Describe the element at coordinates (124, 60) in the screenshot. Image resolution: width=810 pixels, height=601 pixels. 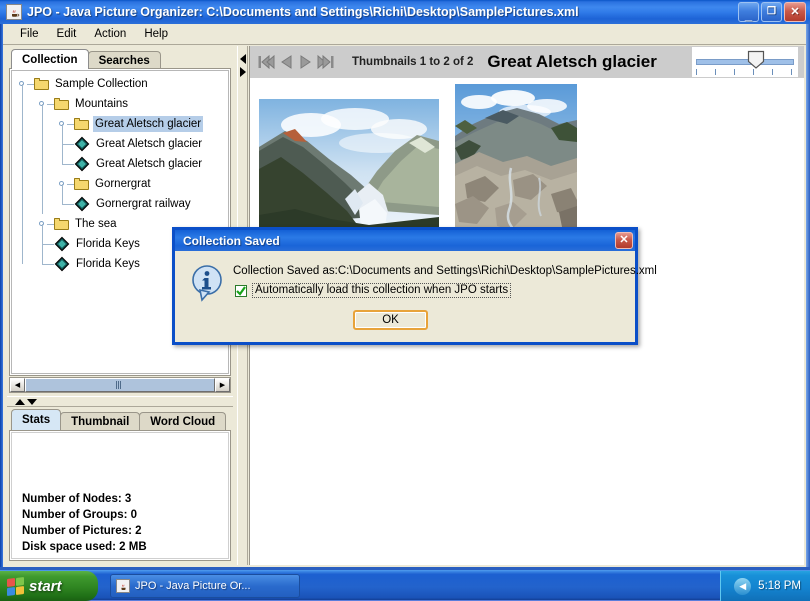
I see `tab-searches: Searches` at that location.